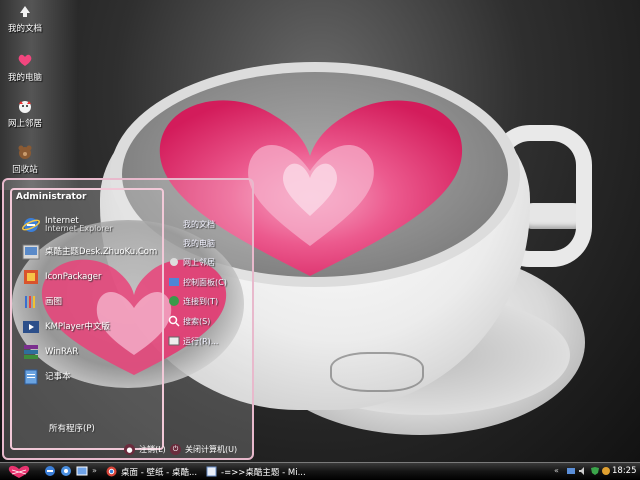 The width and height of the screenshot is (640, 480). Describe the element at coordinates (211, 471) in the screenshot. I see `window-icon` at that location.